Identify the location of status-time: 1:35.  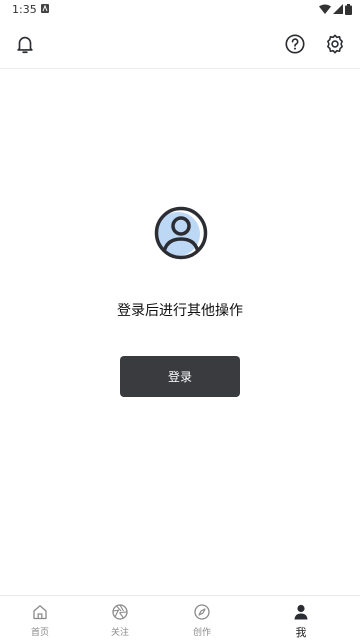
(24, 9).